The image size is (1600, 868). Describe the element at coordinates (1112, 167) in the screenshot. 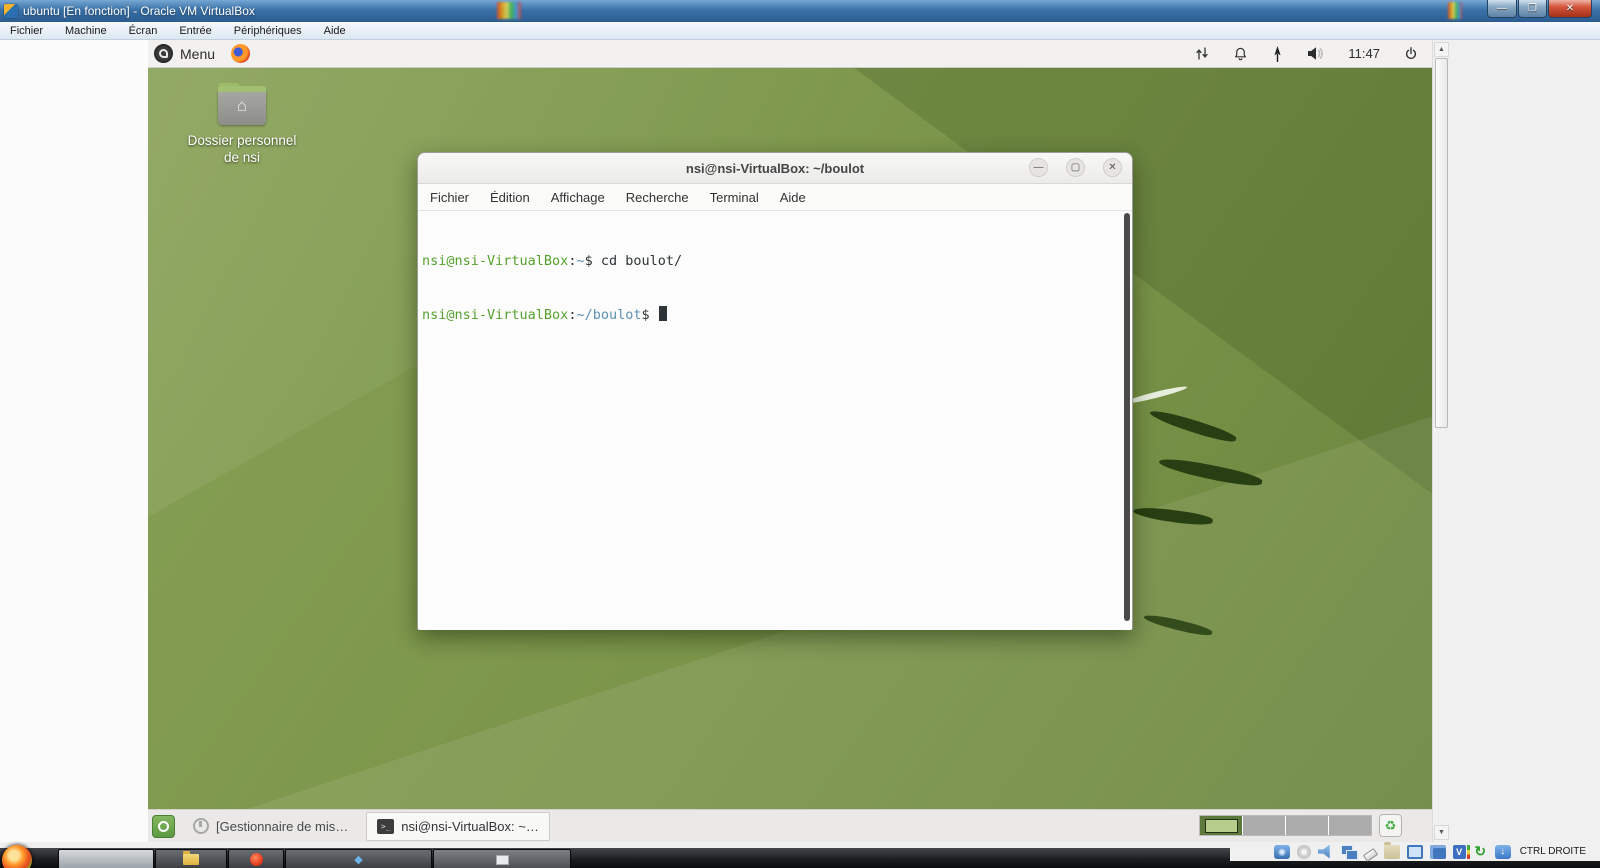

I see `terminal-close-button: ✕` at that location.